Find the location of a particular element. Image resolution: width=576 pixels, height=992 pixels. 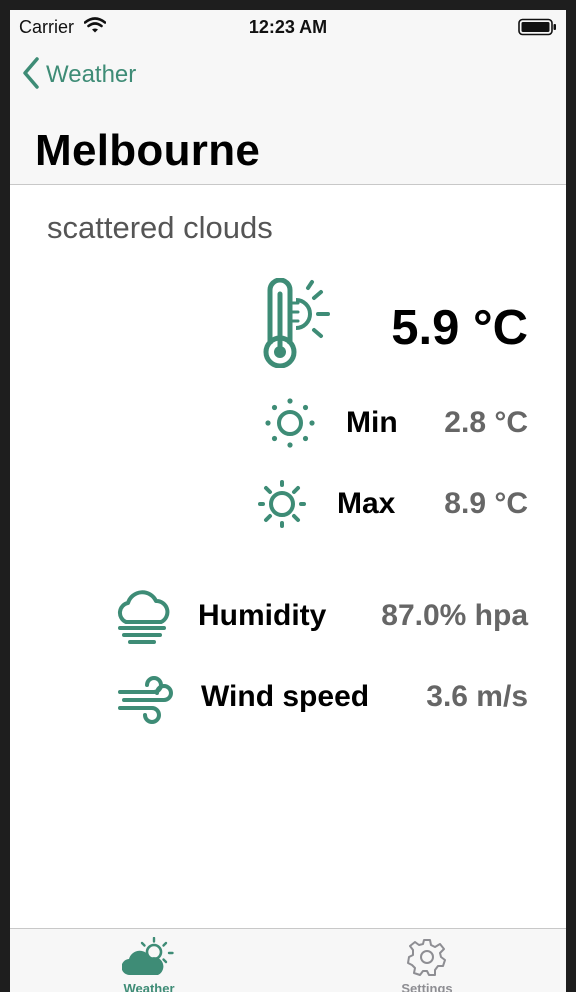

min-temperature-value: 2.8 °C is located at coordinates (486, 422).